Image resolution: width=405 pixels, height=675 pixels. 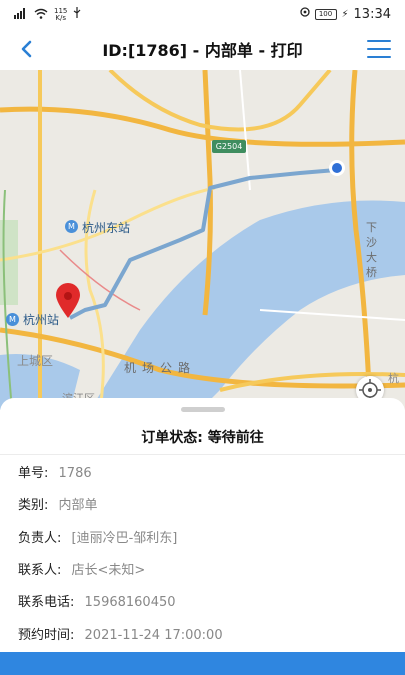 What do you see at coordinates (55, 471) in the screenshot?
I see `field-order-number: 单号: 1786` at bounding box center [55, 471].